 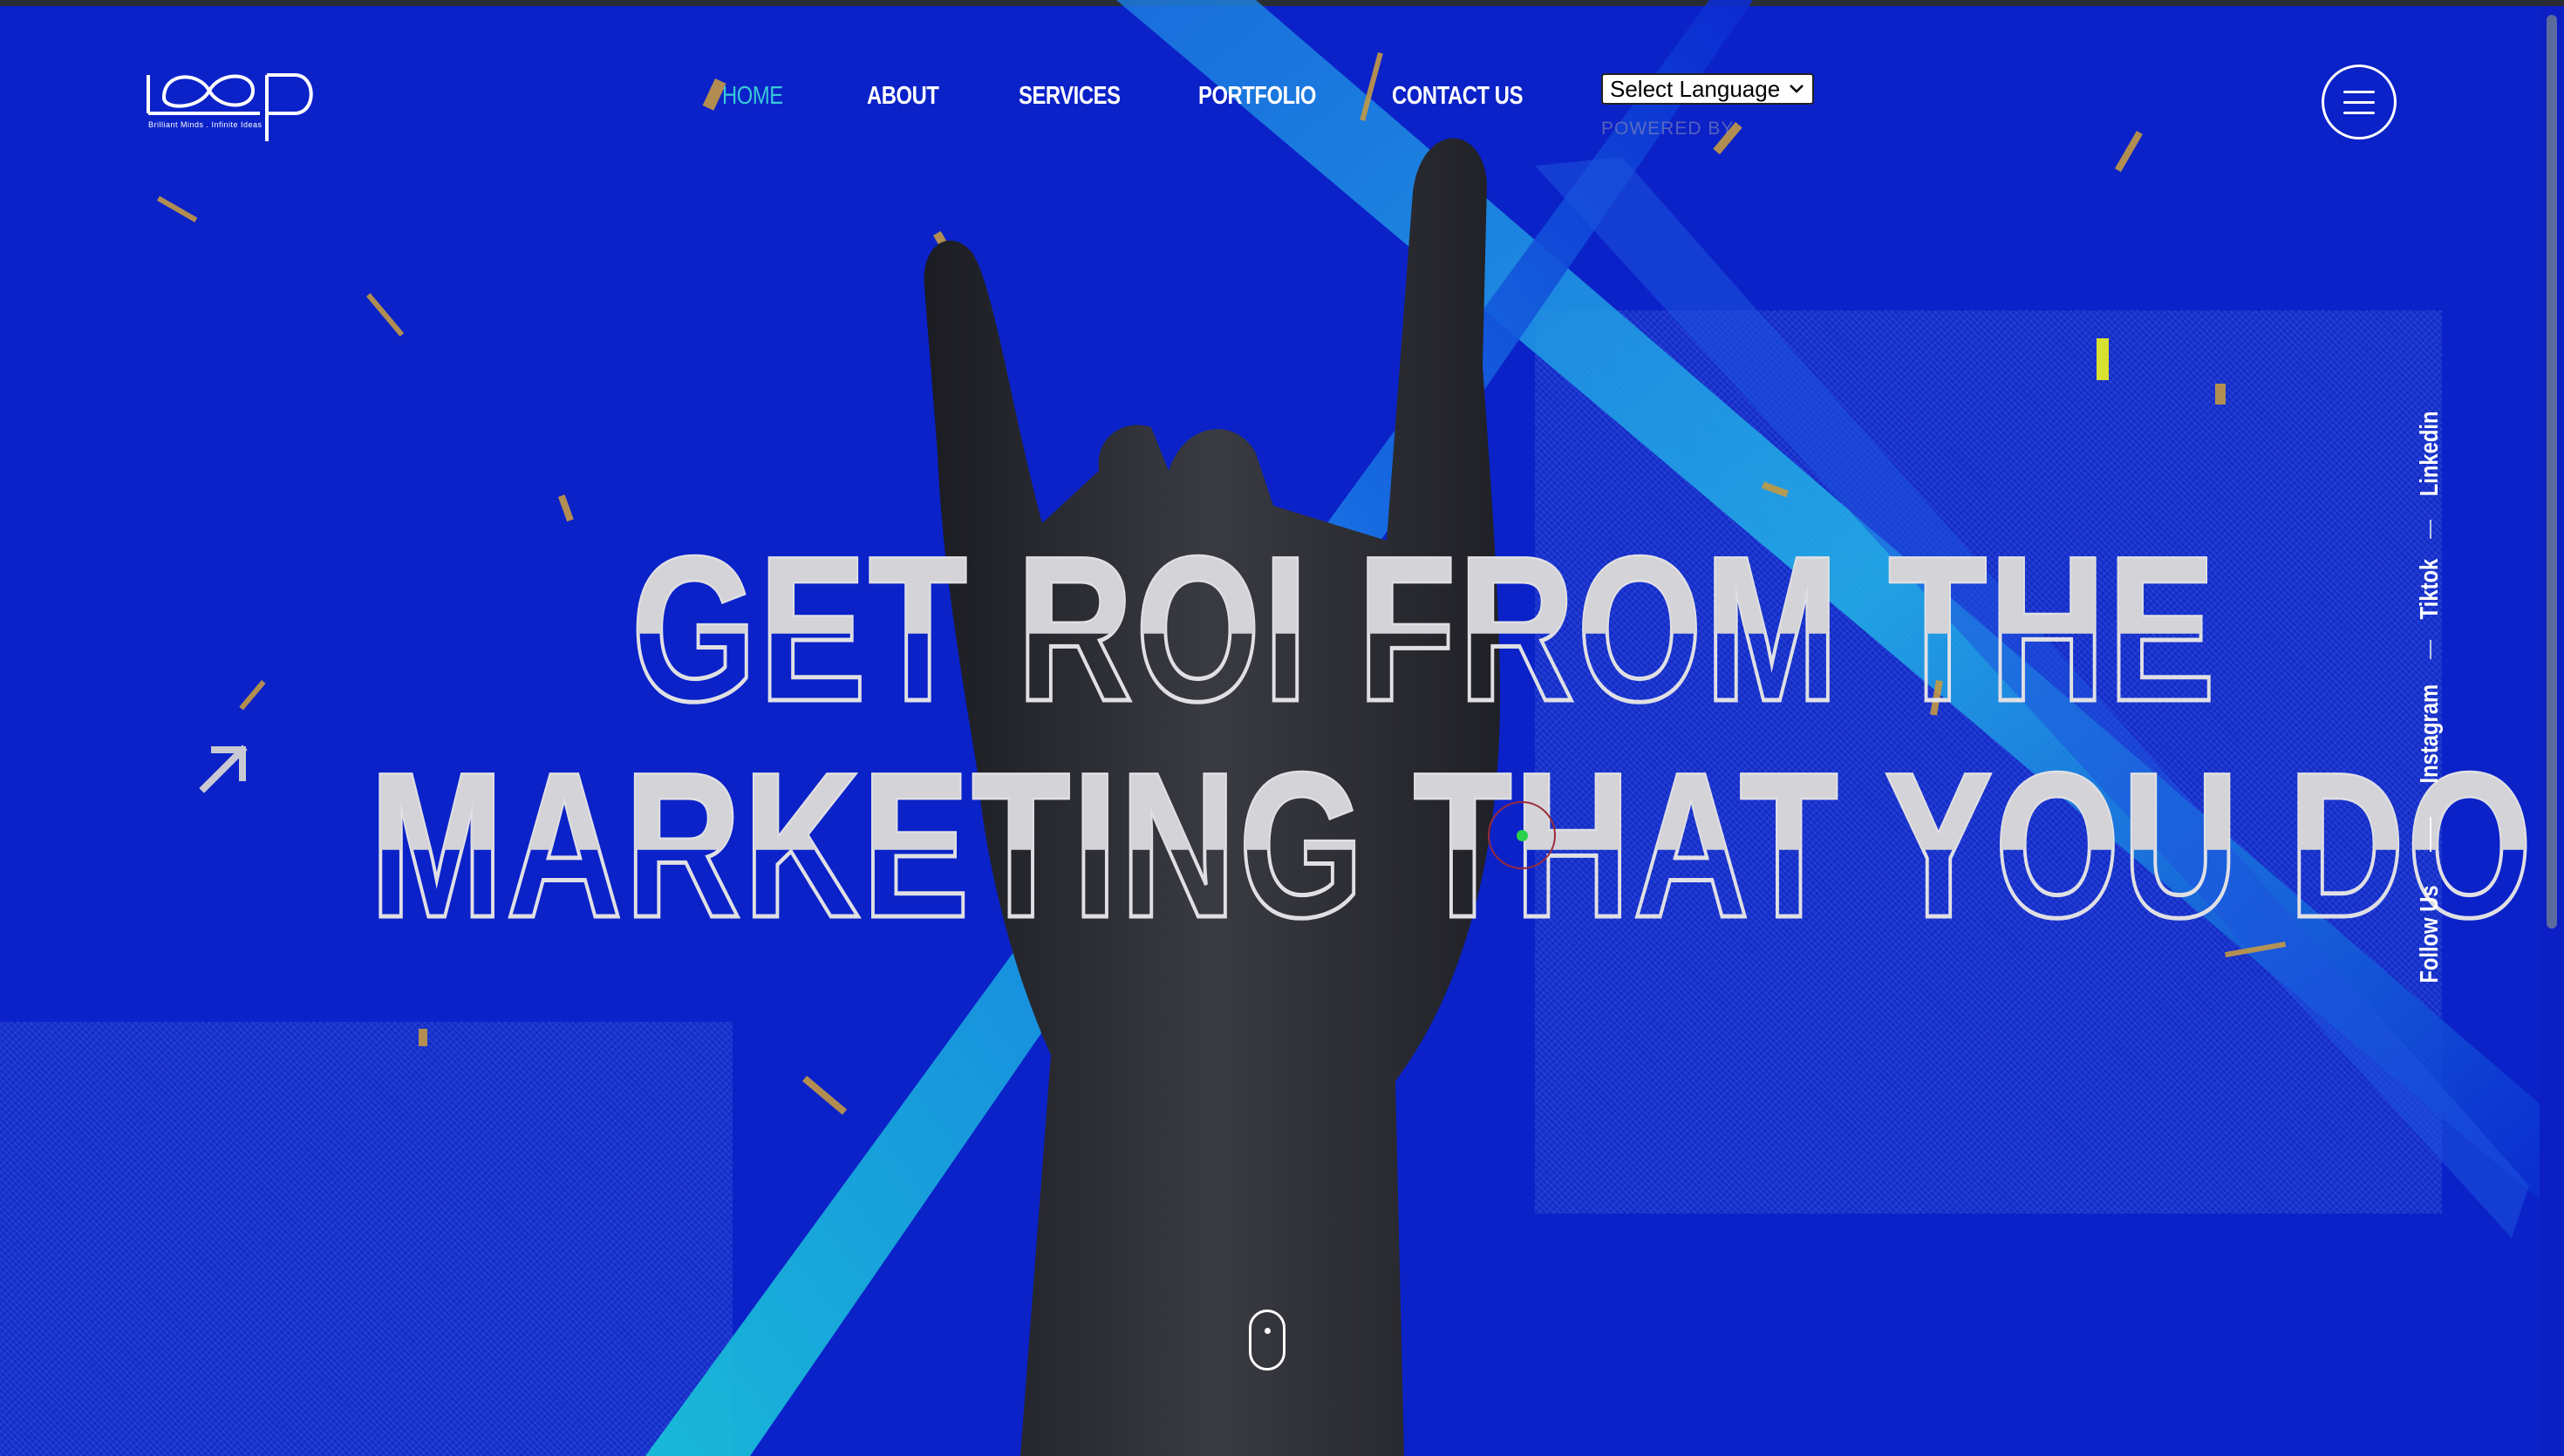 What do you see at coordinates (1257, 96) in the screenshot?
I see `nav-item-portfolio: PORTFOLIO` at bounding box center [1257, 96].